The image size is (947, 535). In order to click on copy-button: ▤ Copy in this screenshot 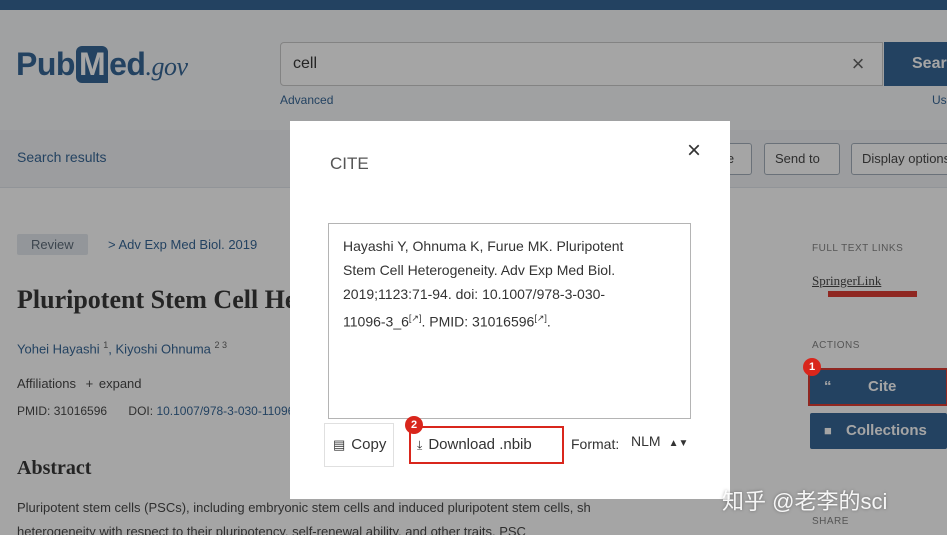, I will do `click(359, 445)`.